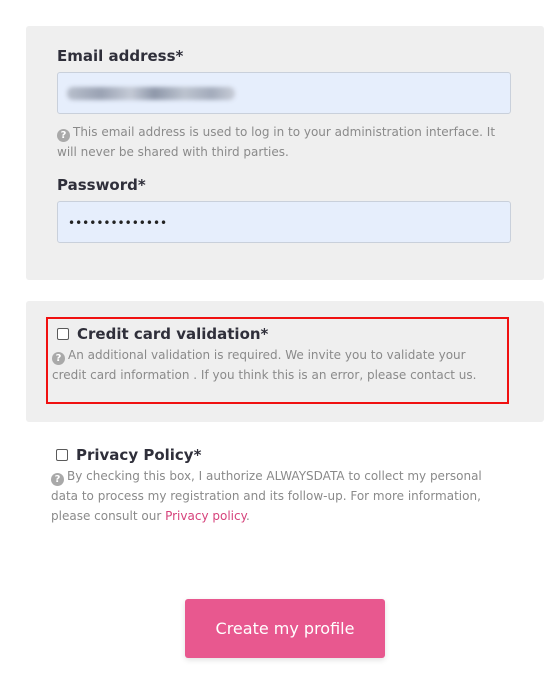  I want to click on credit-card-label: Credit card validation*, so click(173, 334).